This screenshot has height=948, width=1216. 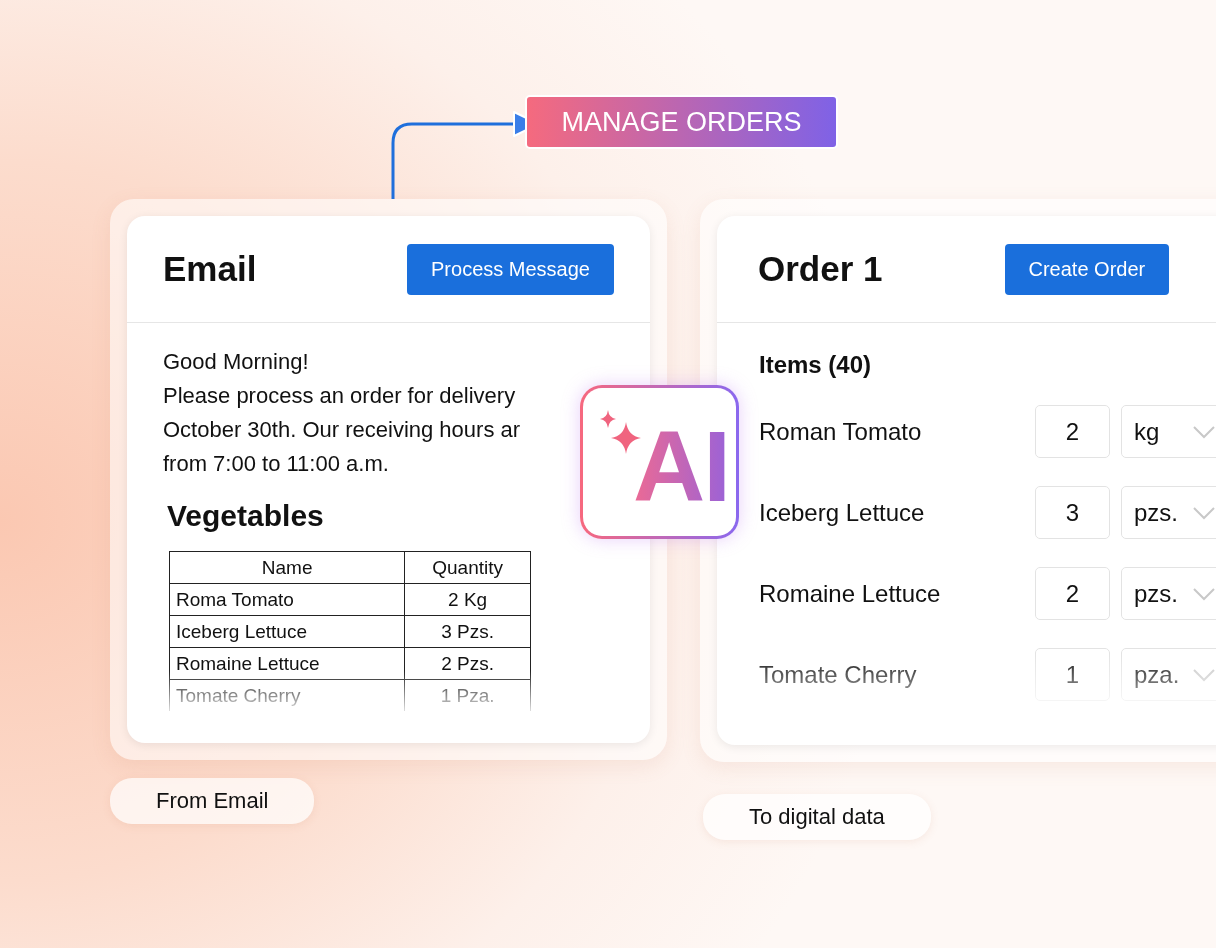 What do you see at coordinates (816, 365) in the screenshot?
I see `items-heading: Items (40)` at bounding box center [816, 365].